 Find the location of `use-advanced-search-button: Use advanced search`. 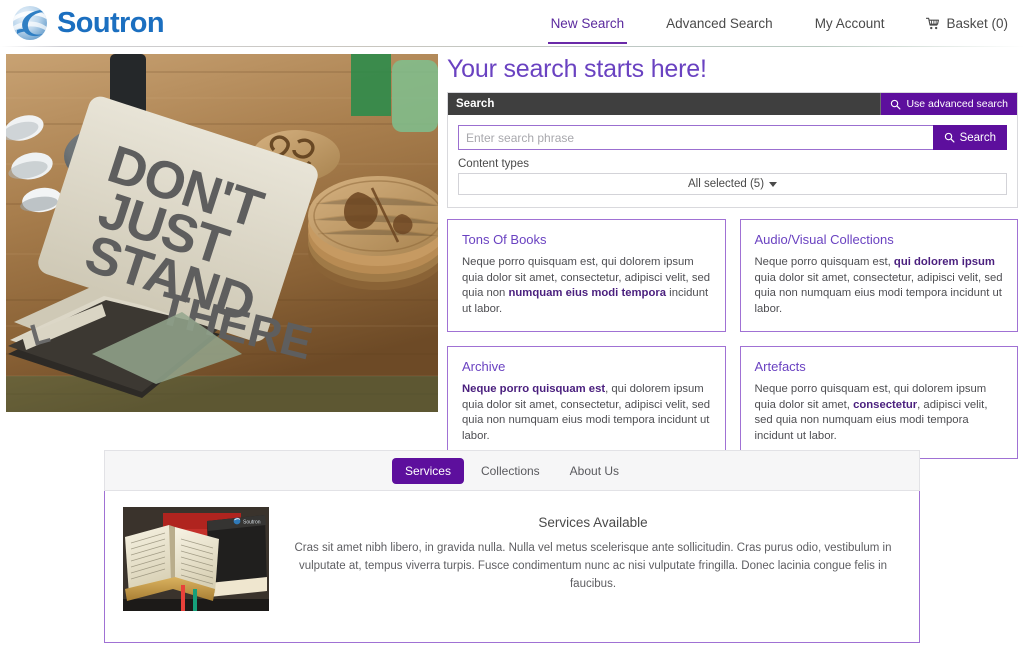

use-advanced-search-button: Use advanced search is located at coordinates (948, 104).